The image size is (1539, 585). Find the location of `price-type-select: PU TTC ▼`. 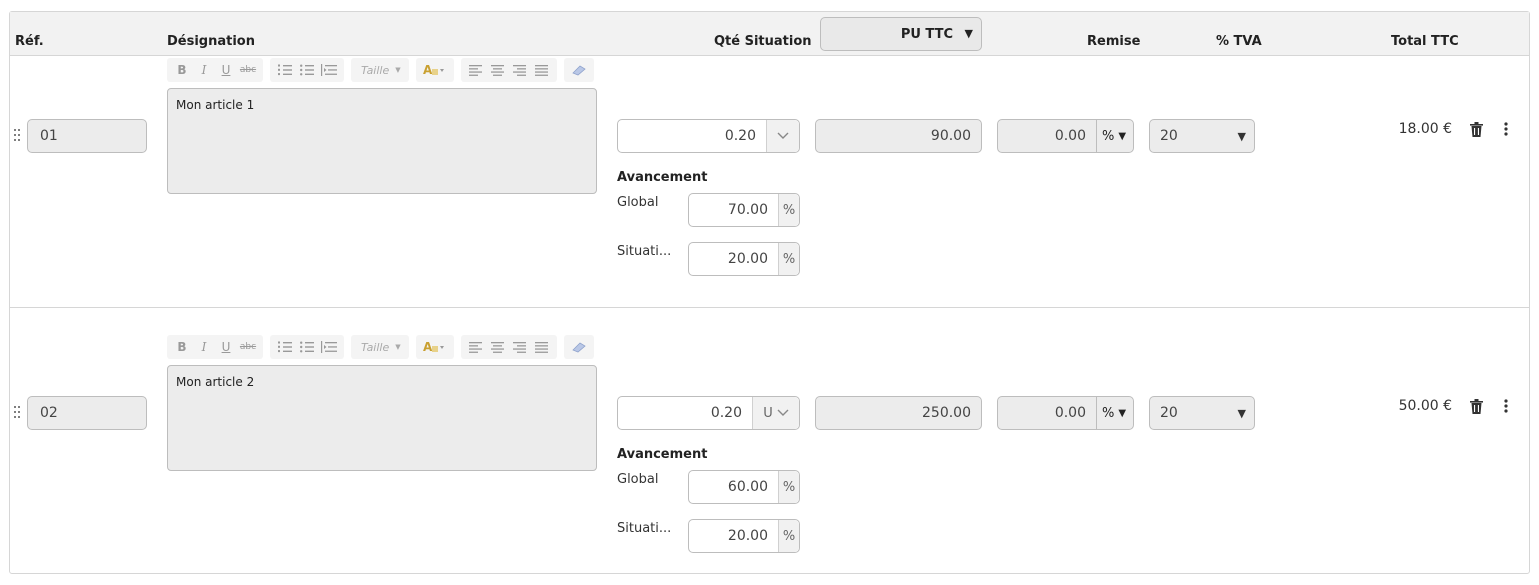

price-type-select: PU TTC ▼ is located at coordinates (901, 34).